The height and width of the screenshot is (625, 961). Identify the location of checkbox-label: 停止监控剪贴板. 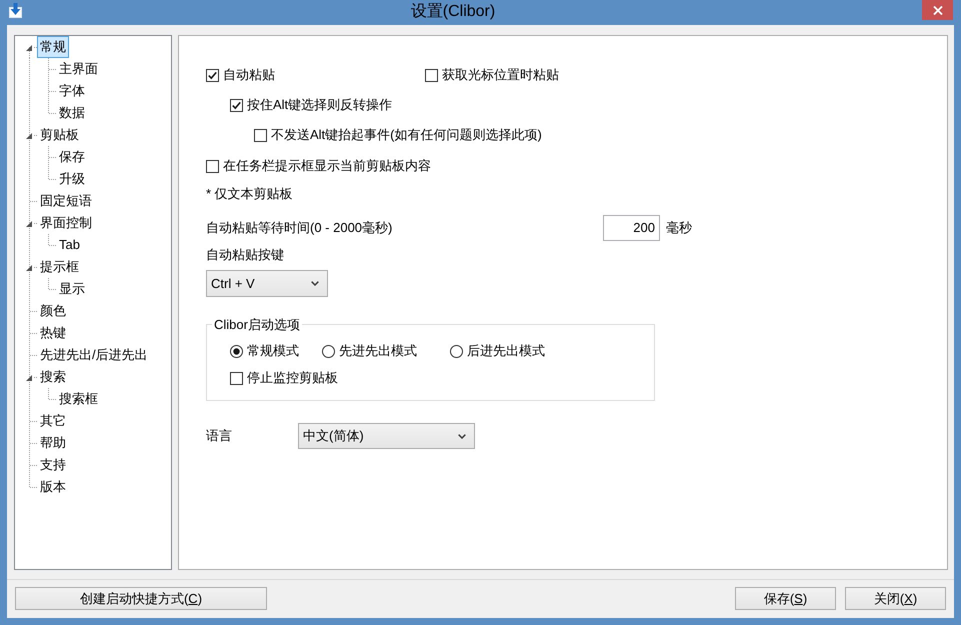
(292, 378).